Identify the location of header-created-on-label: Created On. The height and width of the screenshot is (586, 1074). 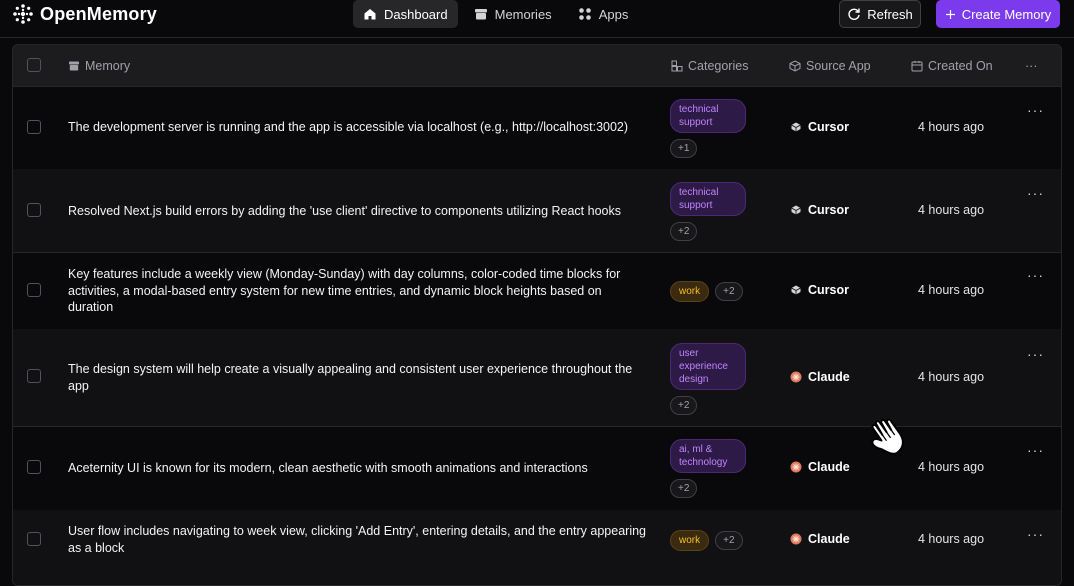
(960, 65).